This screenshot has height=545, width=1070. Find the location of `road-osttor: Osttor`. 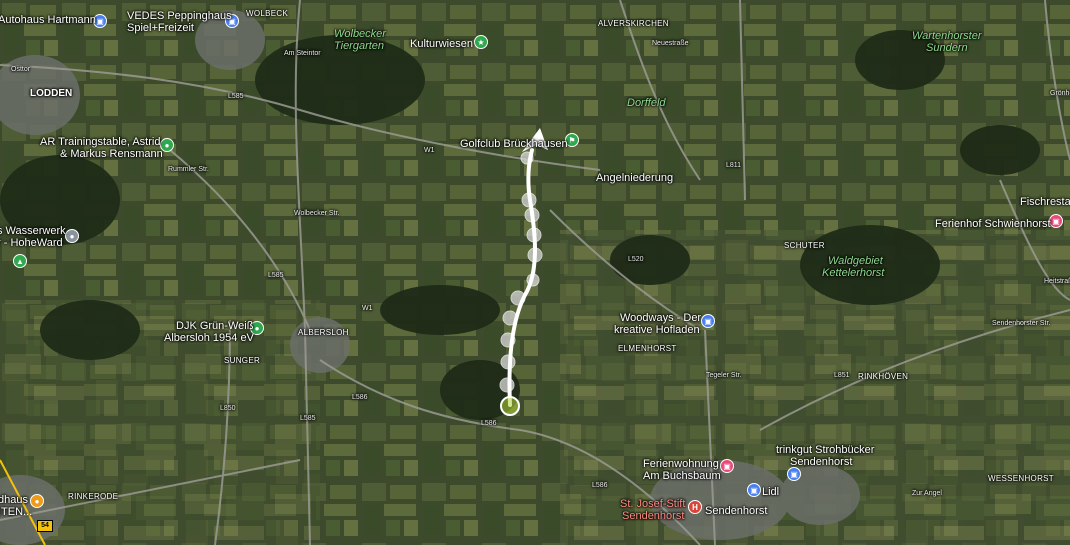

road-osttor: Osttor is located at coordinates (21, 69).